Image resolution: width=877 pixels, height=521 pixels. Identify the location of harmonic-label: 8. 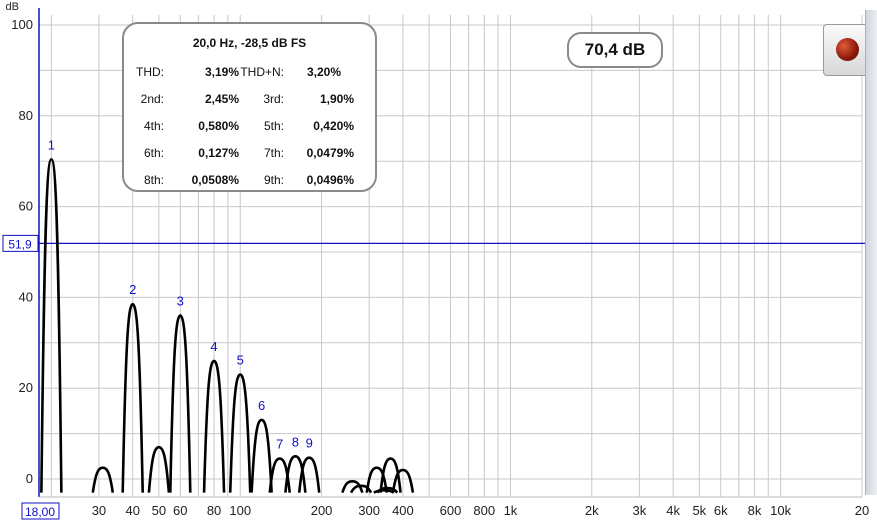
(295, 441).